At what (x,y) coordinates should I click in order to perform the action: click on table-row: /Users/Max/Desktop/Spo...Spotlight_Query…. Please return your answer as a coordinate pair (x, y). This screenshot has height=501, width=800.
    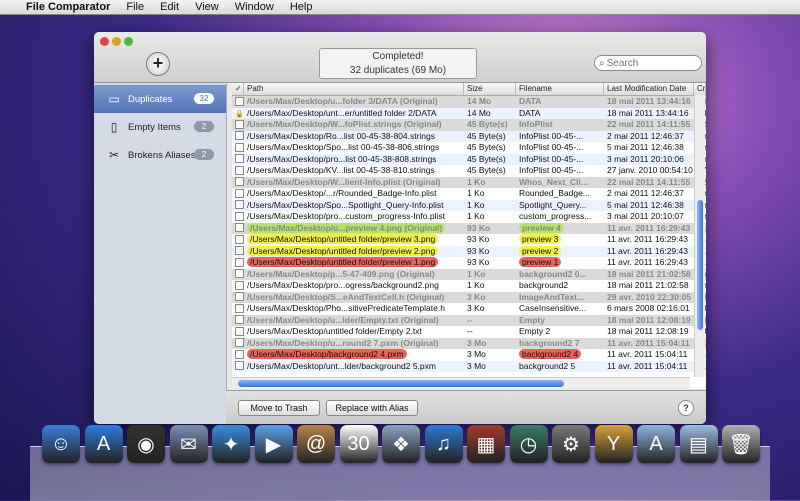
    Looking at the image, I should click on (469, 205).